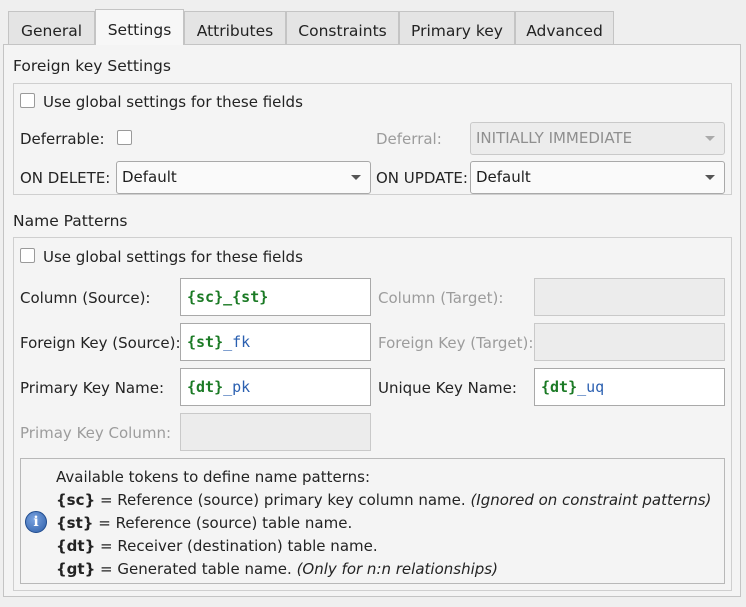  What do you see at coordinates (51, 27) in the screenshot?
I see `tab-general: General` at bounding box center [51, 27].